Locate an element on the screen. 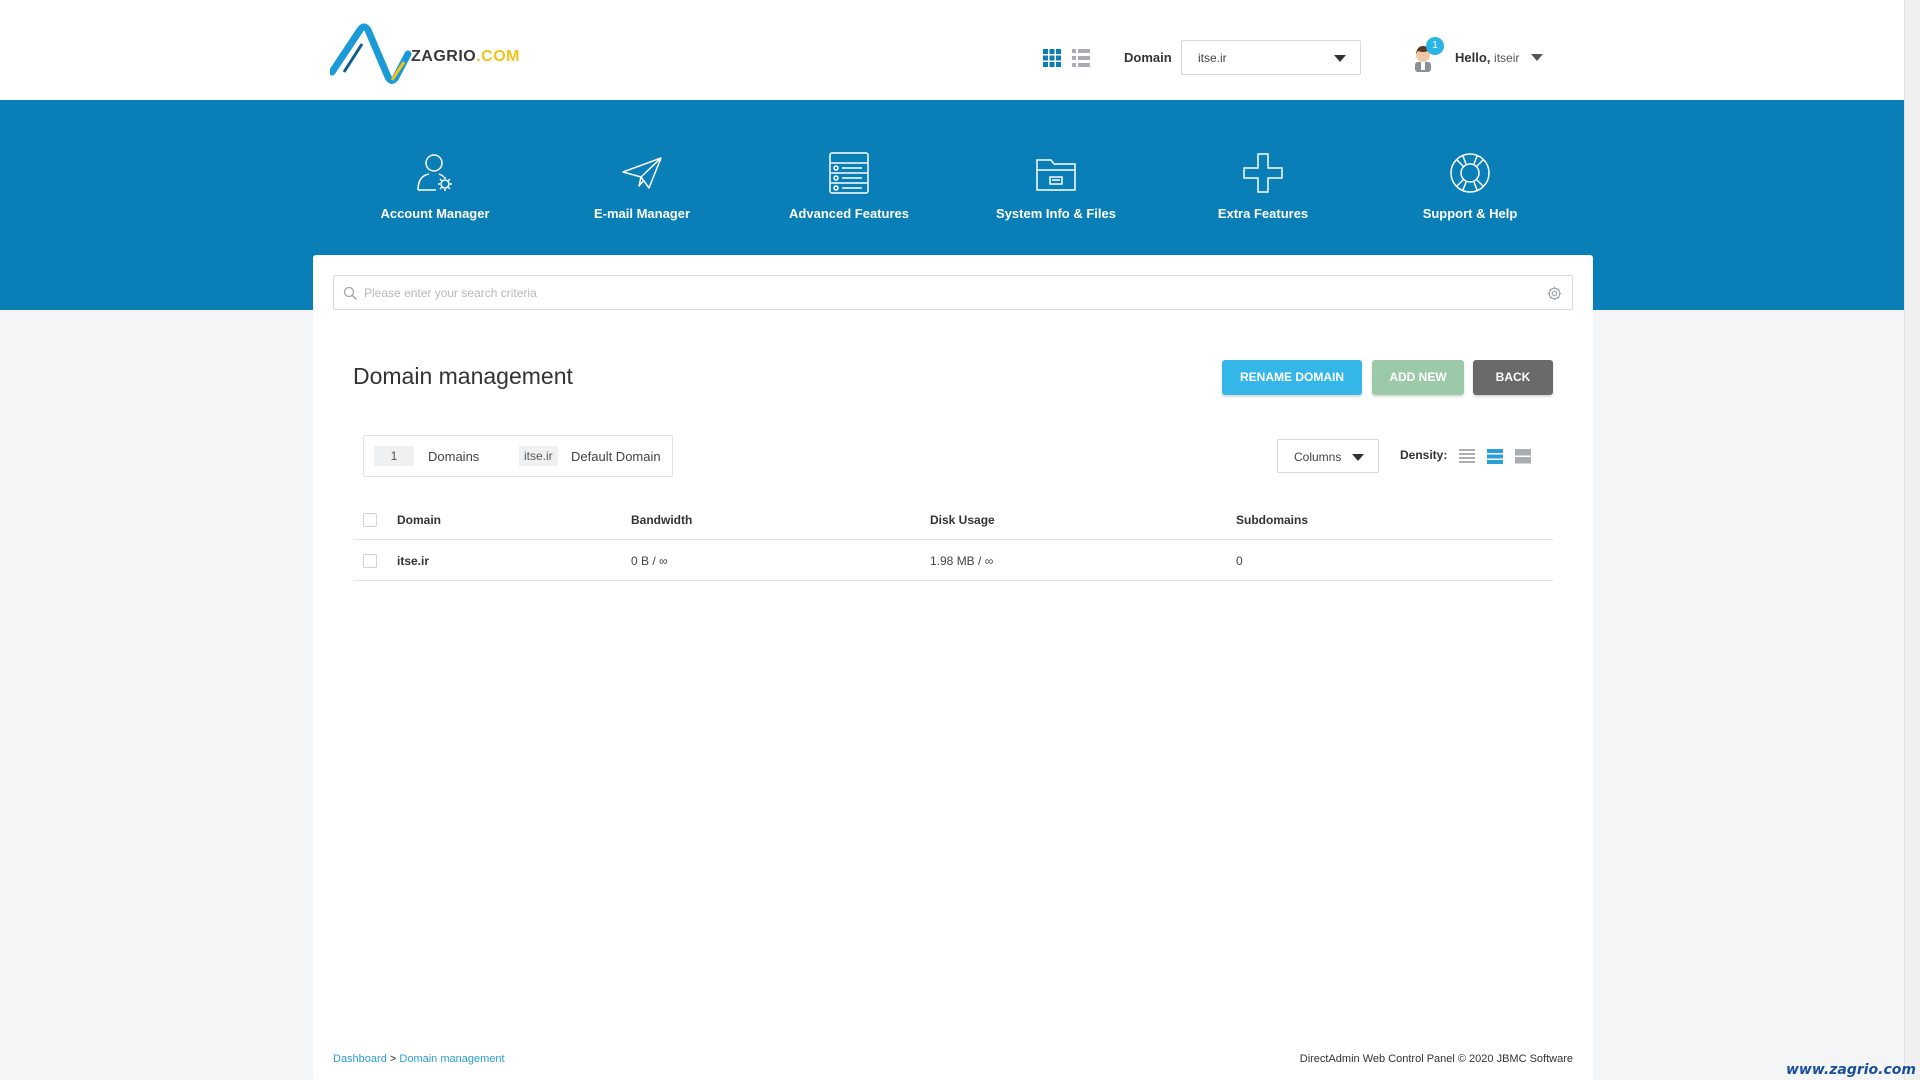 This screenshot has height=1080, width=1920. columns-label: Columns is located at coordinates (1318, 457).